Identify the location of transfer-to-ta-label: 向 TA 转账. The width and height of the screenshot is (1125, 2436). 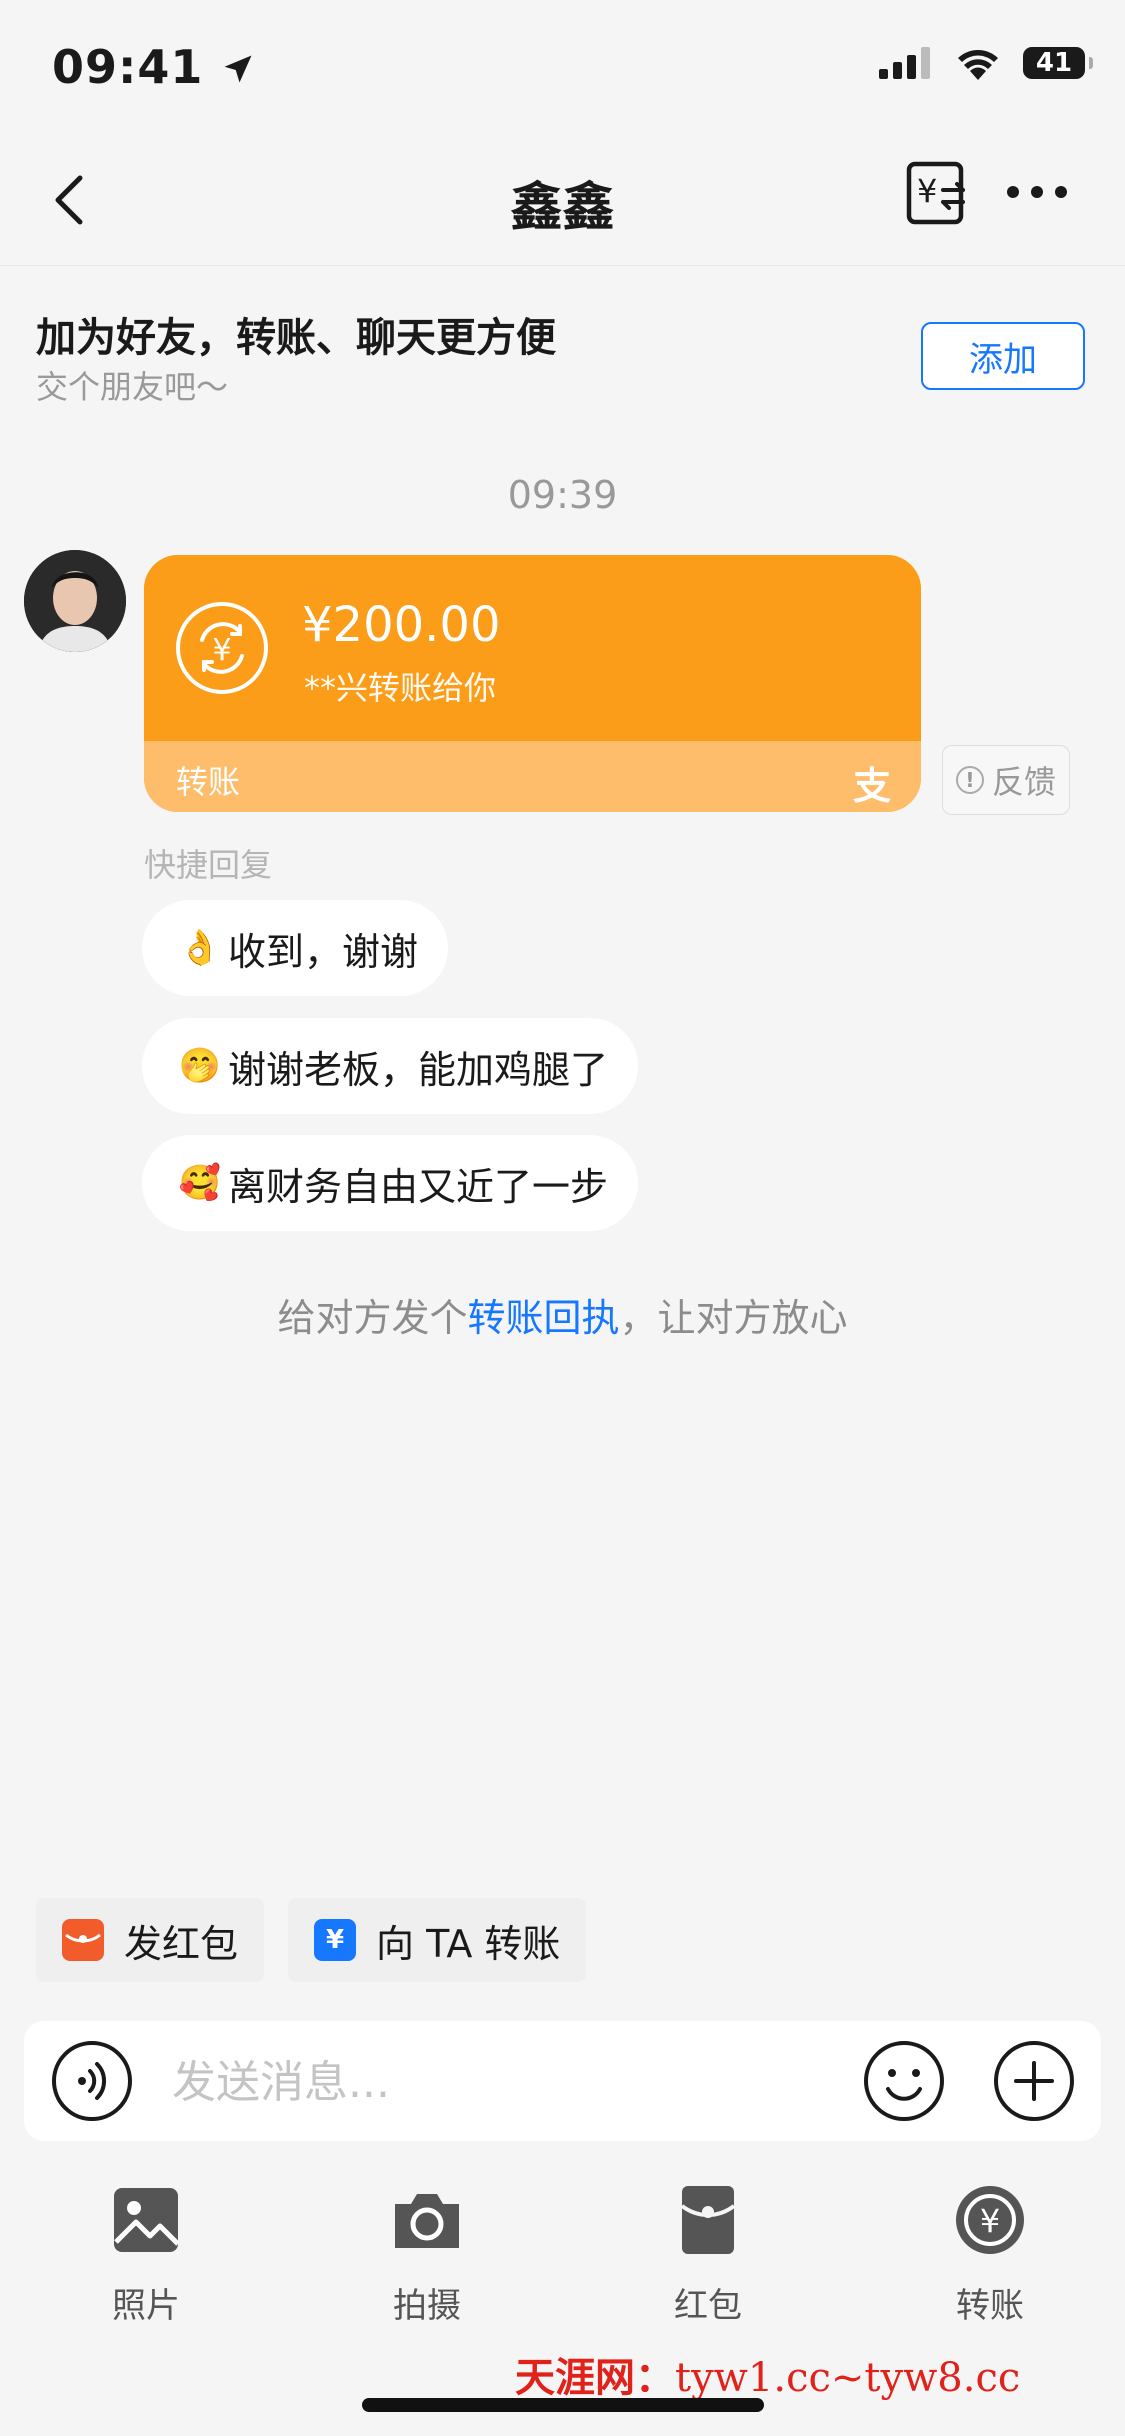
(468, 1943).